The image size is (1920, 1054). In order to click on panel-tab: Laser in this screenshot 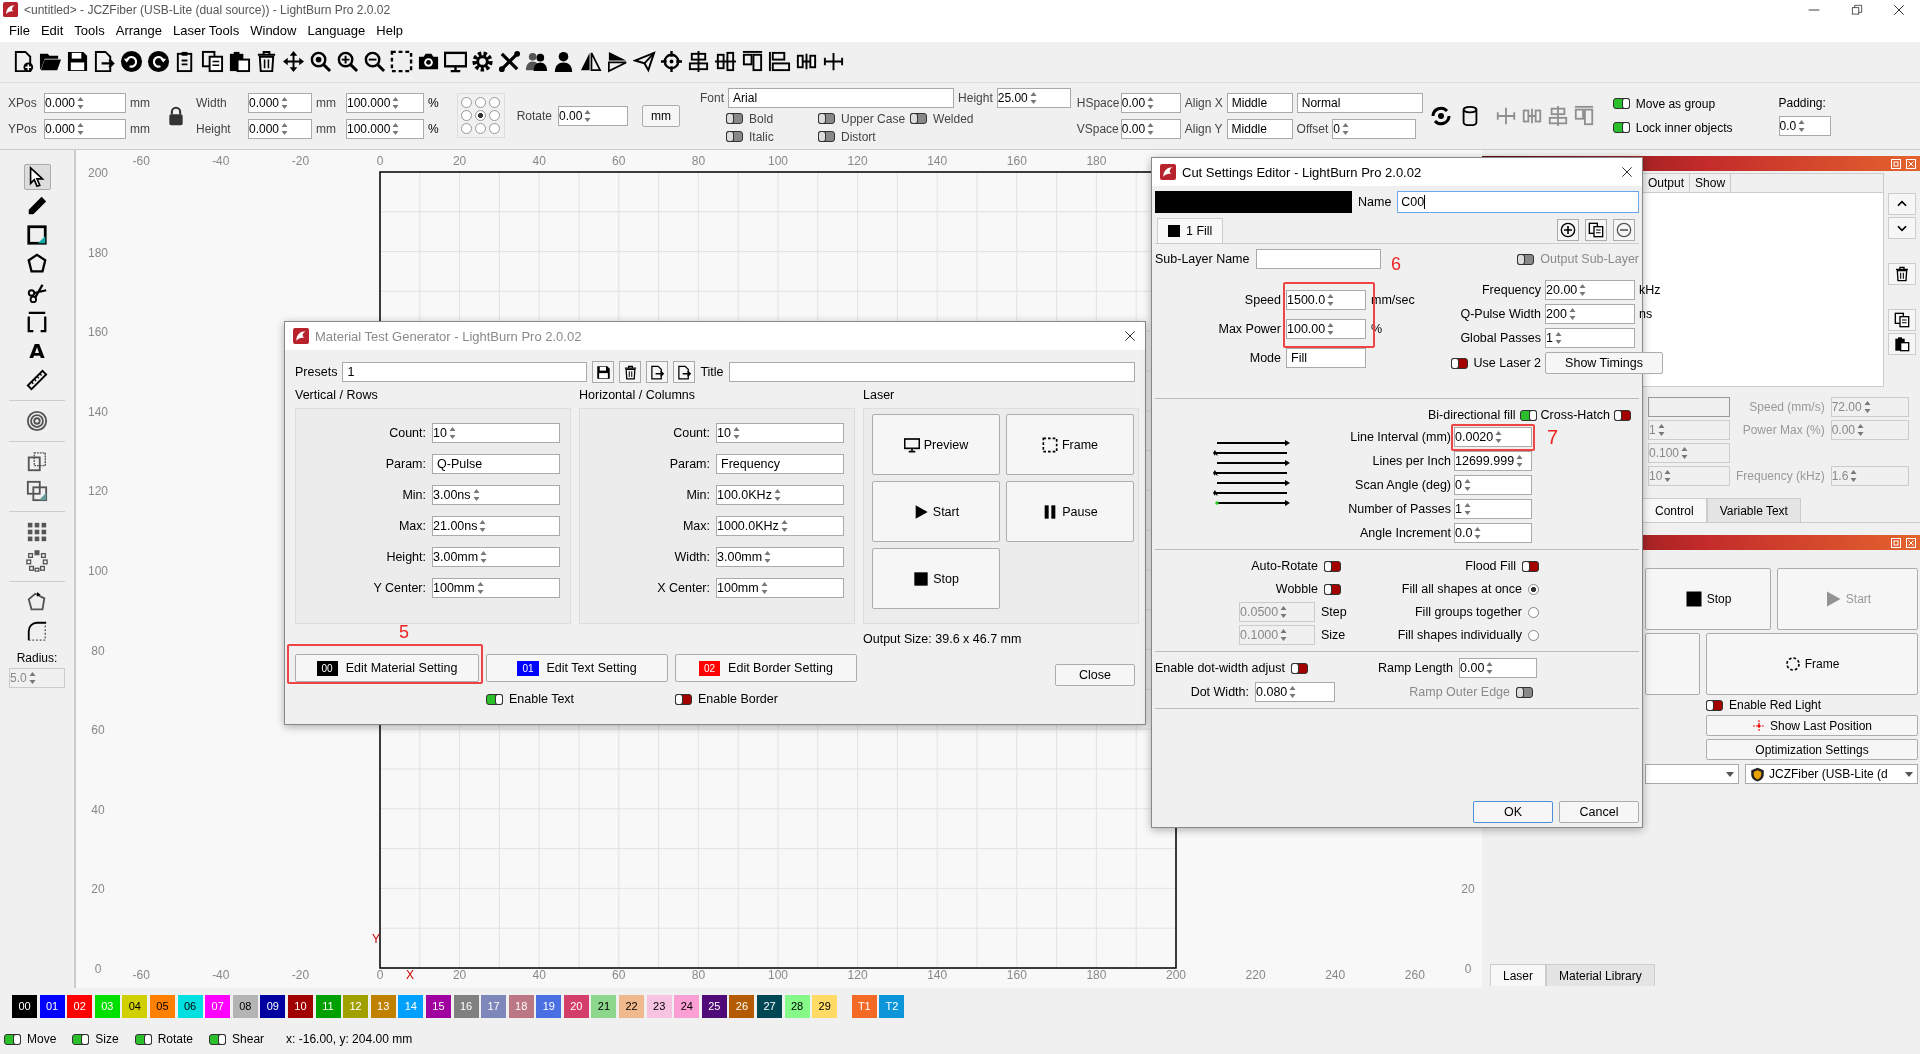, I will do `click(1518, 975)`.